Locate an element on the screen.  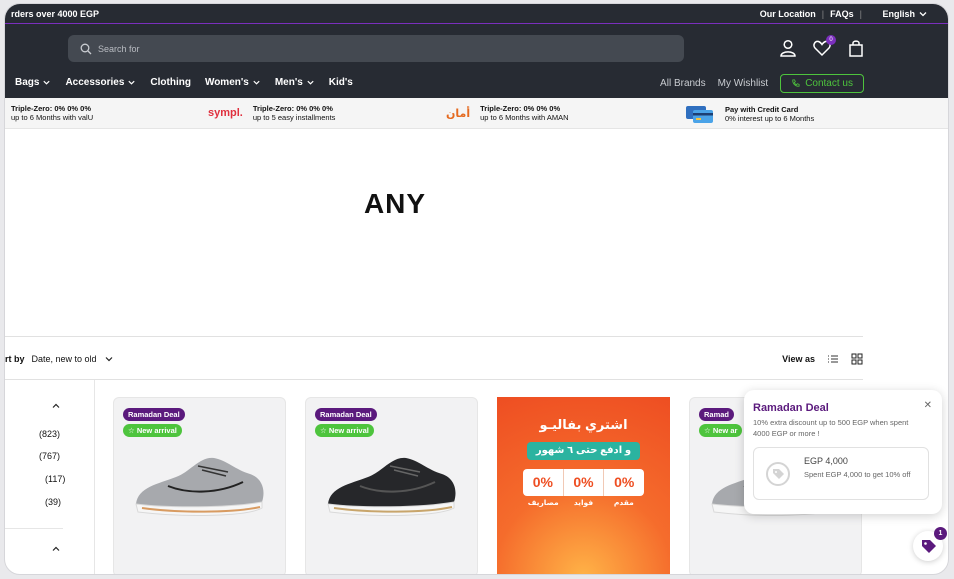
banner-label: مصاريف is located at coordinates (543, 502).